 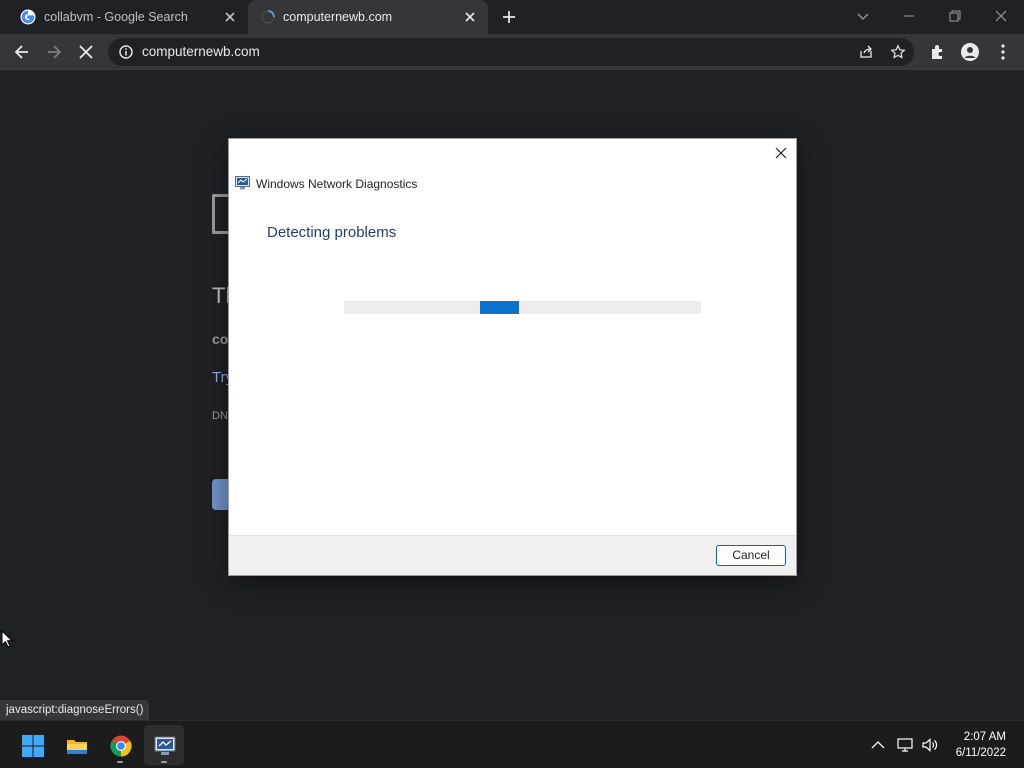 What do you see at coordinates (981, 745) in the screenshot?
I see `taskbar-clock: 2:07 AM 6/11/2022` at bounding box center [981, 745].